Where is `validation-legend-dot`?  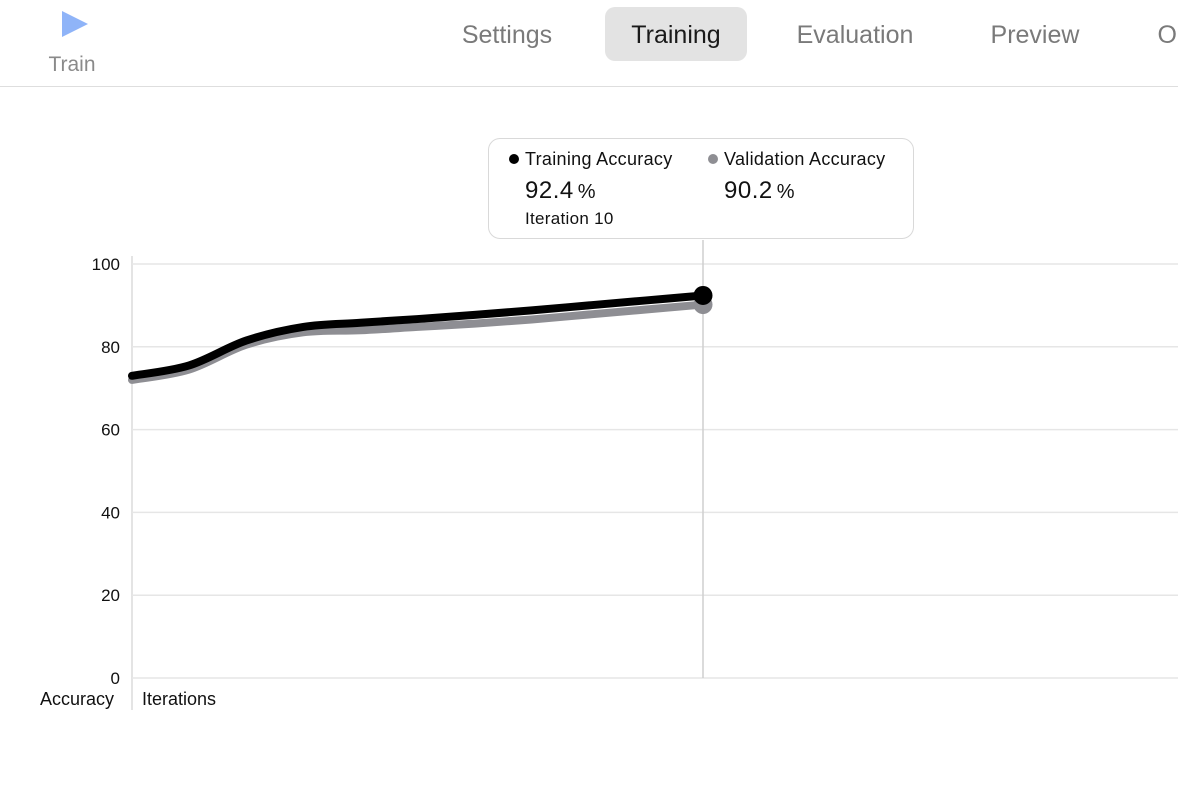
validation-legend-dot is located at coordinates (713, 159).